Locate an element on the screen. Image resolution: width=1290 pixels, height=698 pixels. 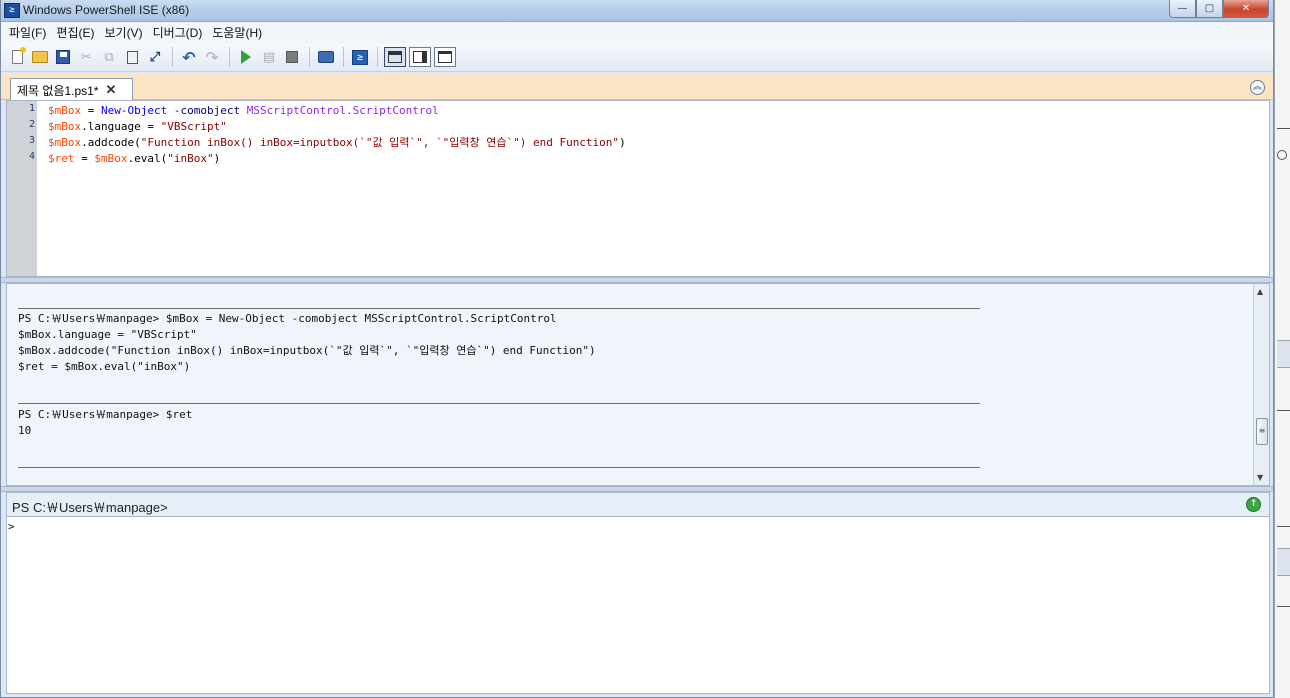
undo-button: ↶ is located at coordinates (189, 57).